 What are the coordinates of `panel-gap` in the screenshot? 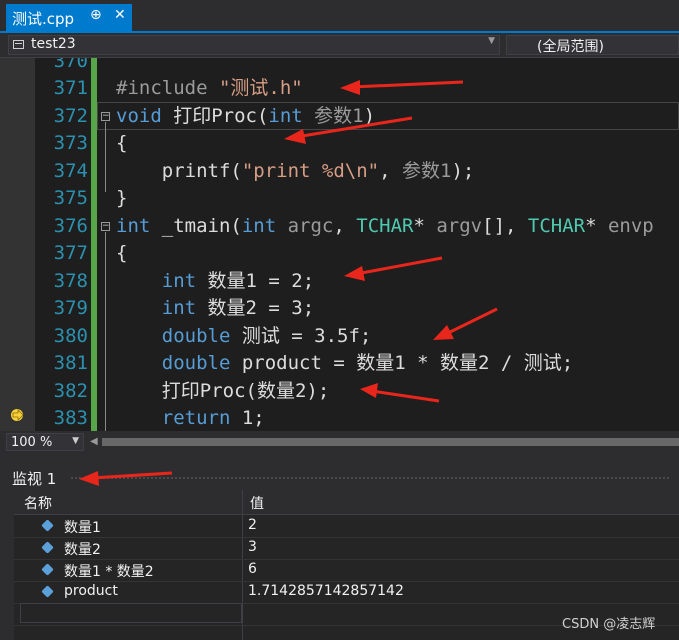 It's located at (339, 458).